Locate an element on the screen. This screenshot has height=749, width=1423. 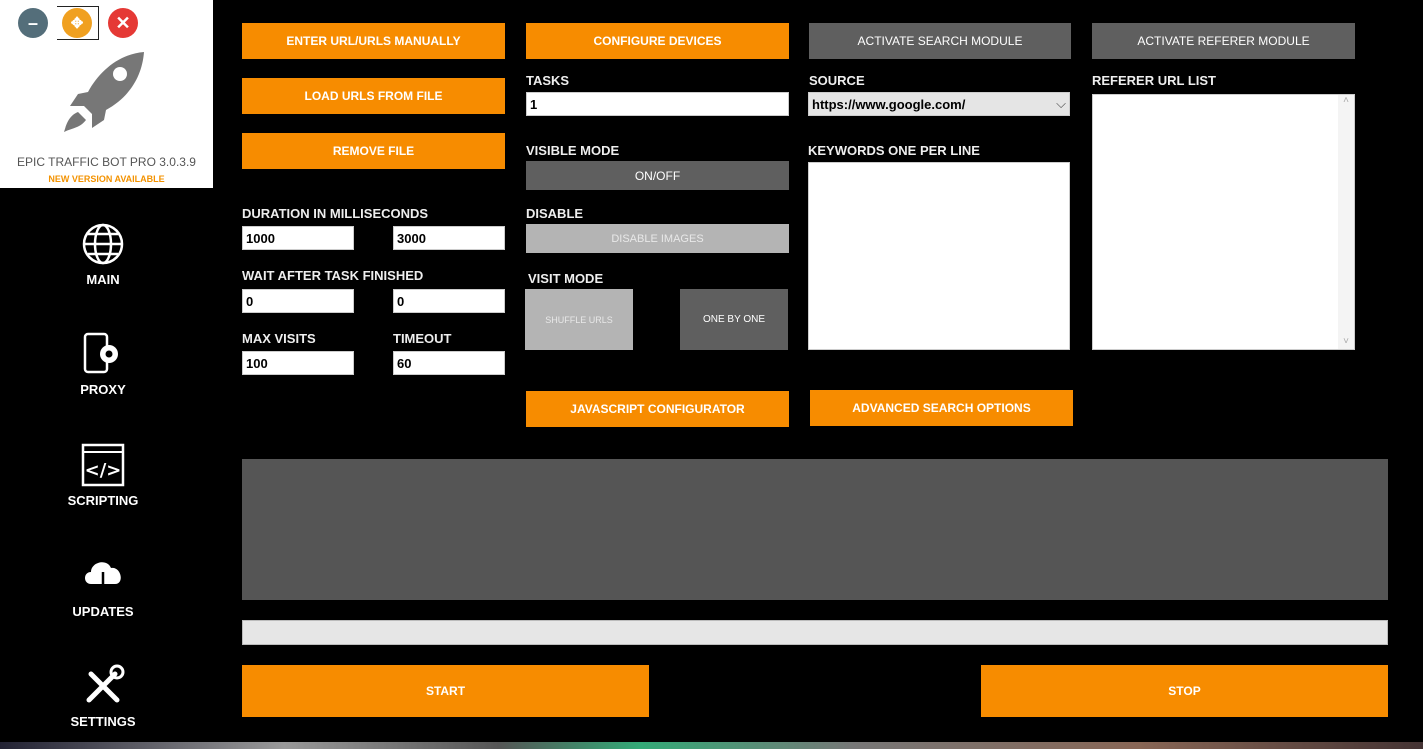
source-select-value: https://www.google.com/ is located at coordinates (889, 104).